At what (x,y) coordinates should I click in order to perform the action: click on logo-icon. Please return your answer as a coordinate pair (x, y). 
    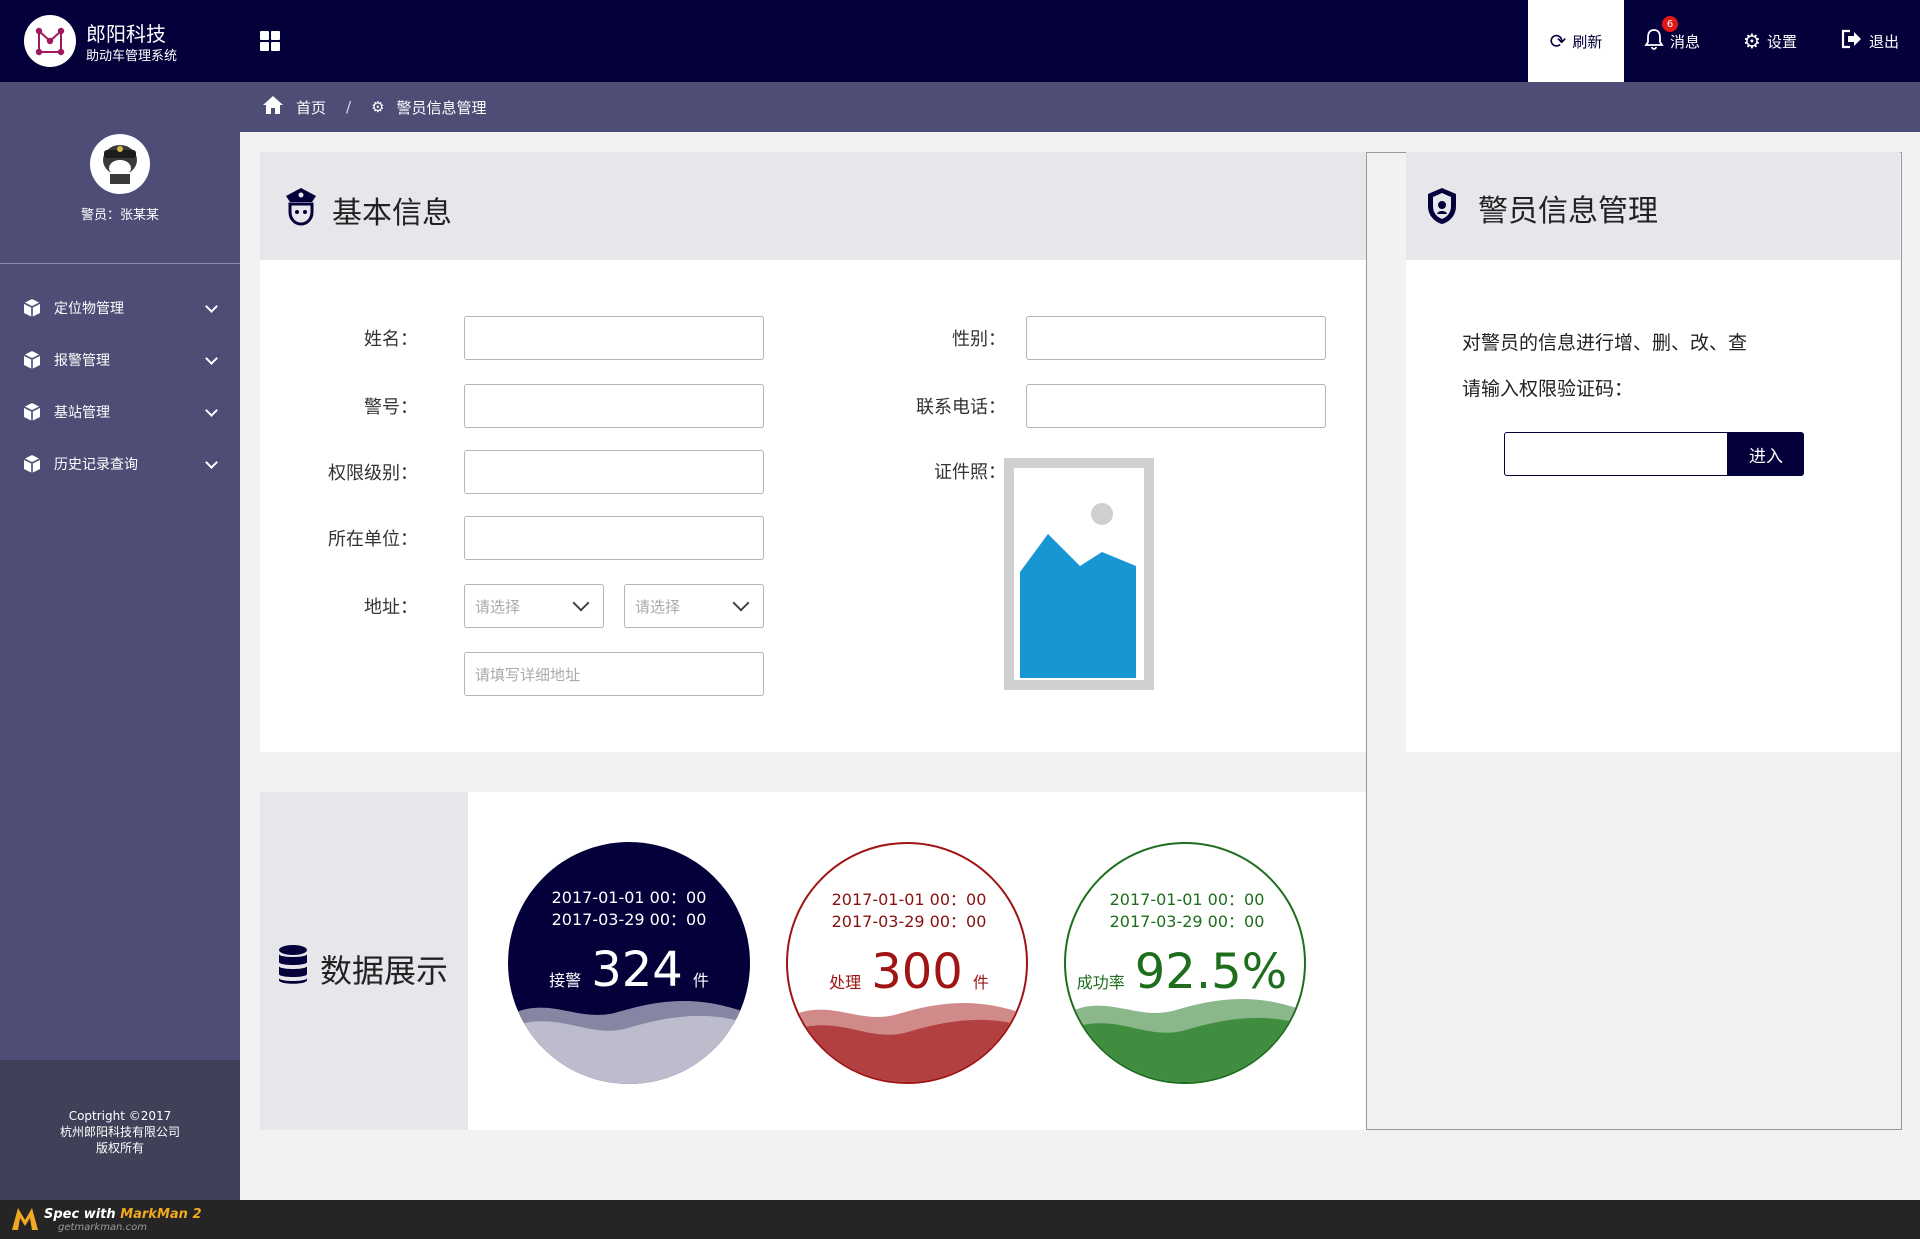
    Looking at the image, I should click on (50, 41).